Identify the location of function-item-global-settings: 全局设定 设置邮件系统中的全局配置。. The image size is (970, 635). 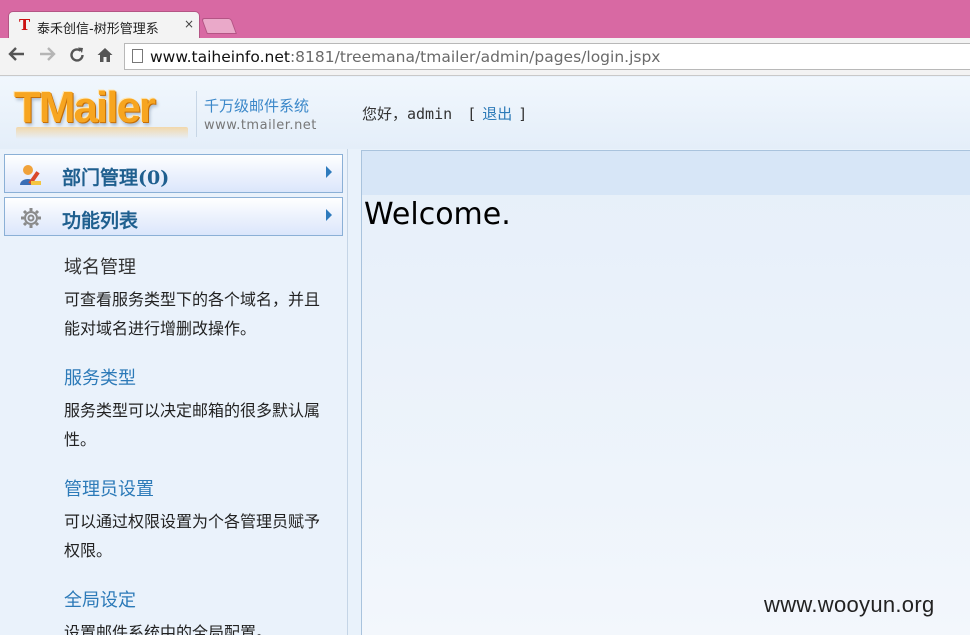
(199, 610).